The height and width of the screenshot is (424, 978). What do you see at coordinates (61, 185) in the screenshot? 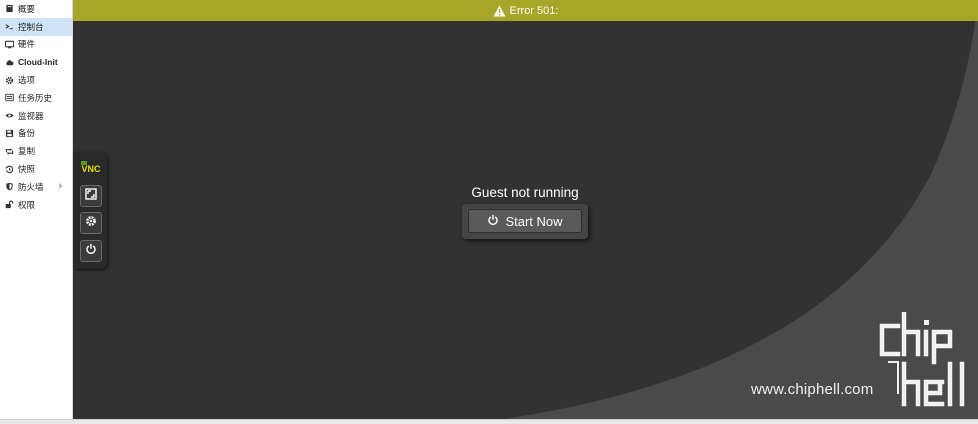
I see `chevron-right-icon` at bounding box center [61, 185].